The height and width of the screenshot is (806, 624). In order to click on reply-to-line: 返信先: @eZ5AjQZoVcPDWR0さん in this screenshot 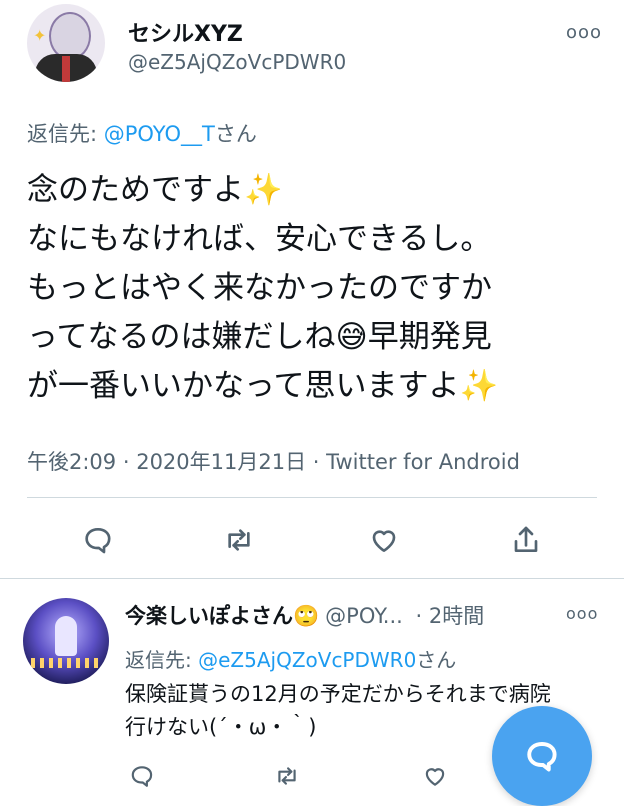, I will do `click(290, 658)`.